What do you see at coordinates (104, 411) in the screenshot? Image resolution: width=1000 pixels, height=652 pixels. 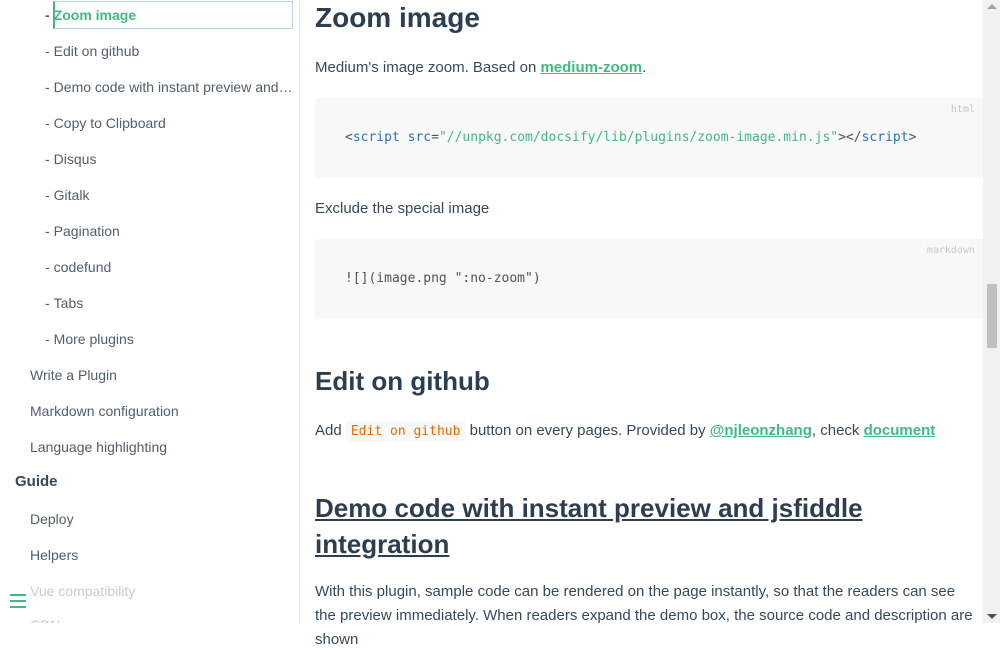 I see `sidebar-item-markdown-configuration: Markdown configuration` at bounding box center [104, 411].